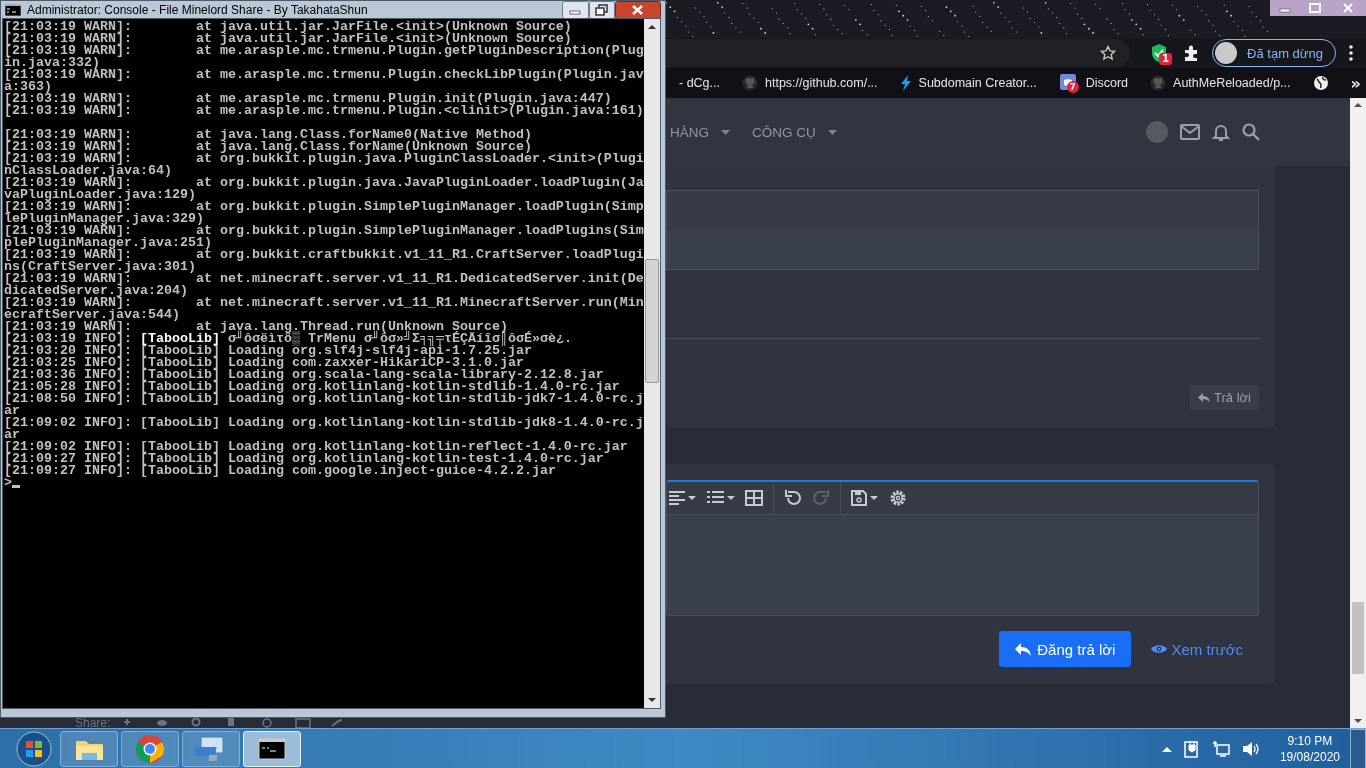 The height and width of the screenshot is (768, 1366). What do you see at coordinates (754, 498) in the screenshot?
I see `table-icon` at bounding box center [754, 498].